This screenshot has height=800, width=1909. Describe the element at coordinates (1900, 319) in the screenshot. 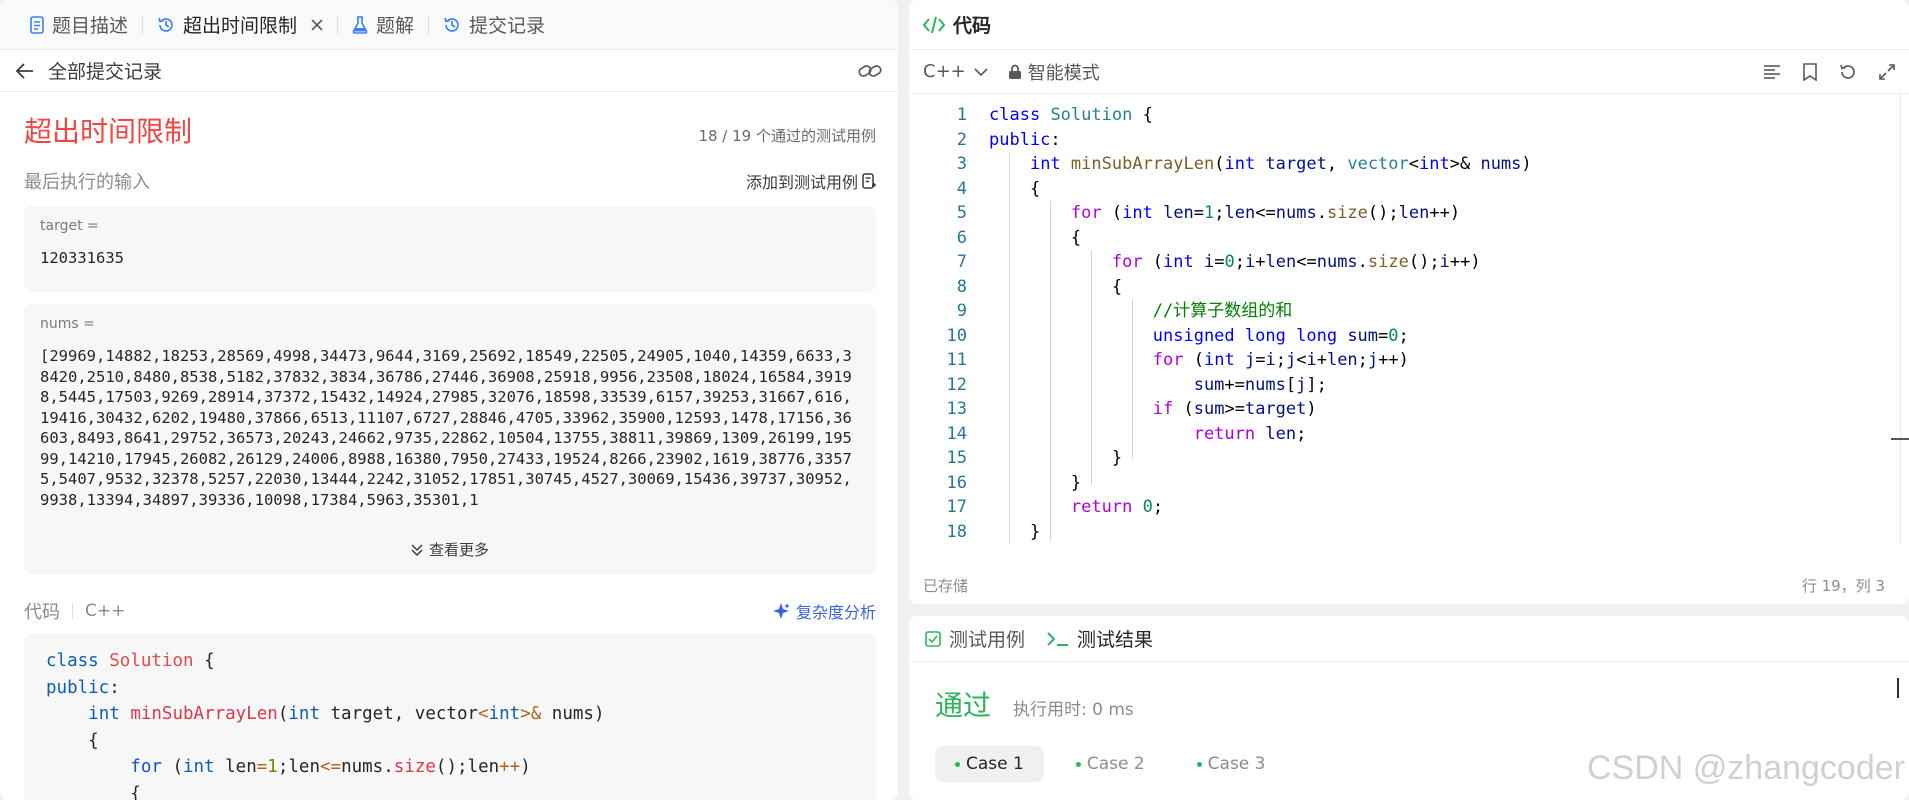

I see `editor-scrollbar` at that location.